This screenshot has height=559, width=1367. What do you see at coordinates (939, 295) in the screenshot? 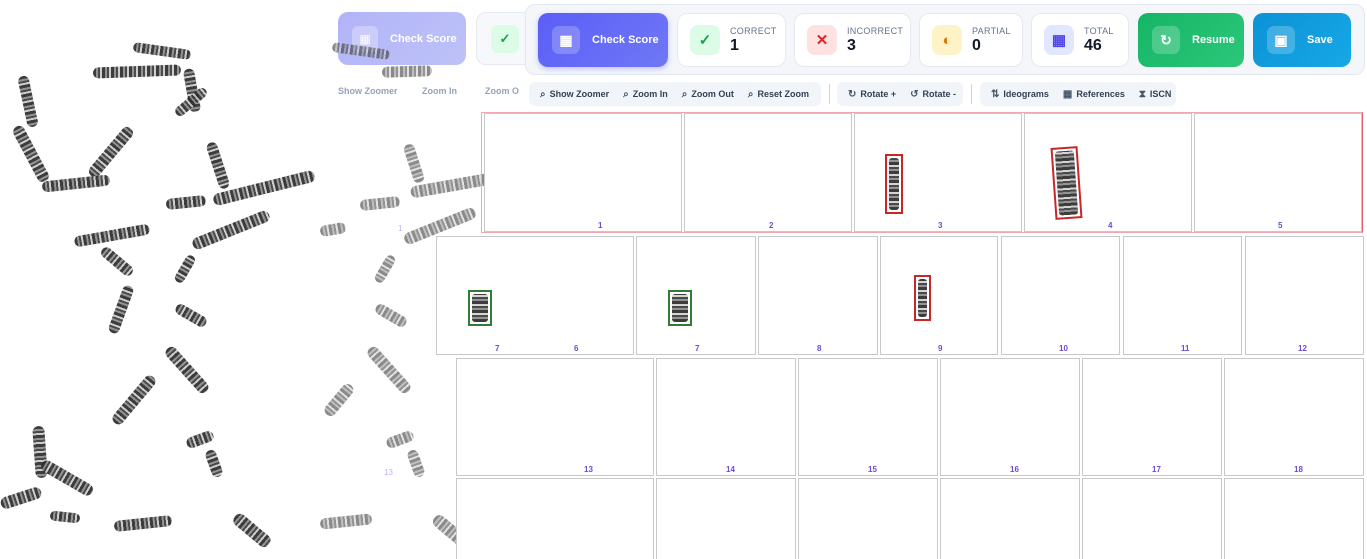
I see `karyotype-cell-9: 9` at bounding box center [939, 295].